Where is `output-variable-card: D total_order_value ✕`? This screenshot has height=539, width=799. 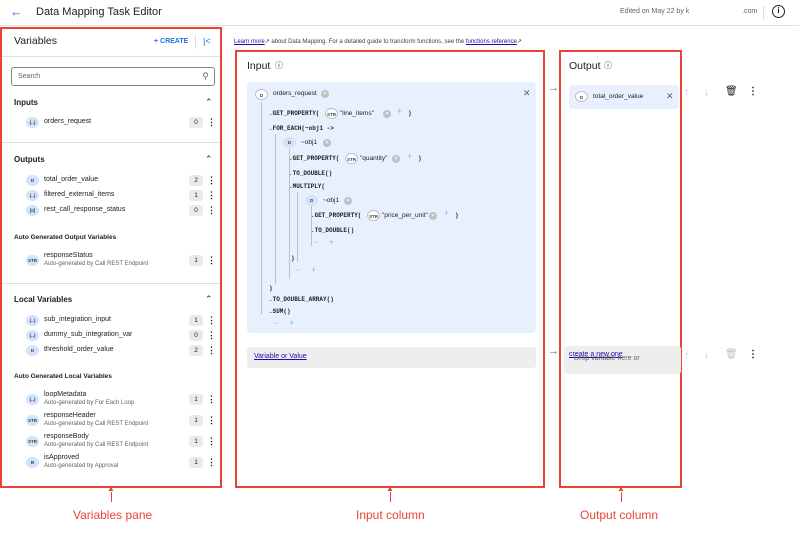 output-variable-card: D total_order_value ✕ is located at coordinates (624, 97).